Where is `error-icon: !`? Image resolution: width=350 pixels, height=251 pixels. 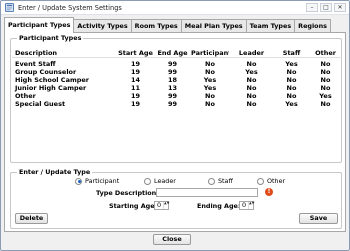 error-icon: ! is located at coordinates (269, 192).